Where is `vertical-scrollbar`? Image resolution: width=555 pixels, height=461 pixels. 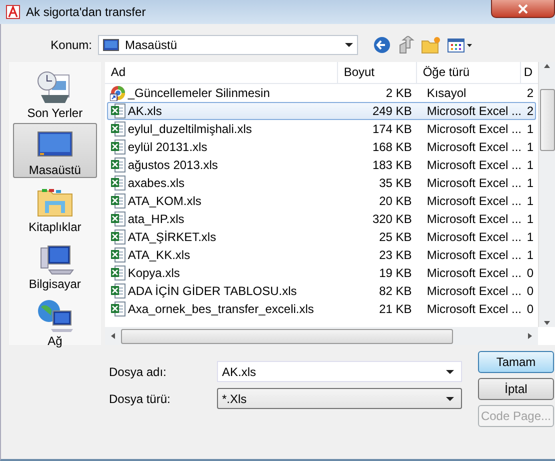
vertical-scrollbar is located at coordinates (546, 194).